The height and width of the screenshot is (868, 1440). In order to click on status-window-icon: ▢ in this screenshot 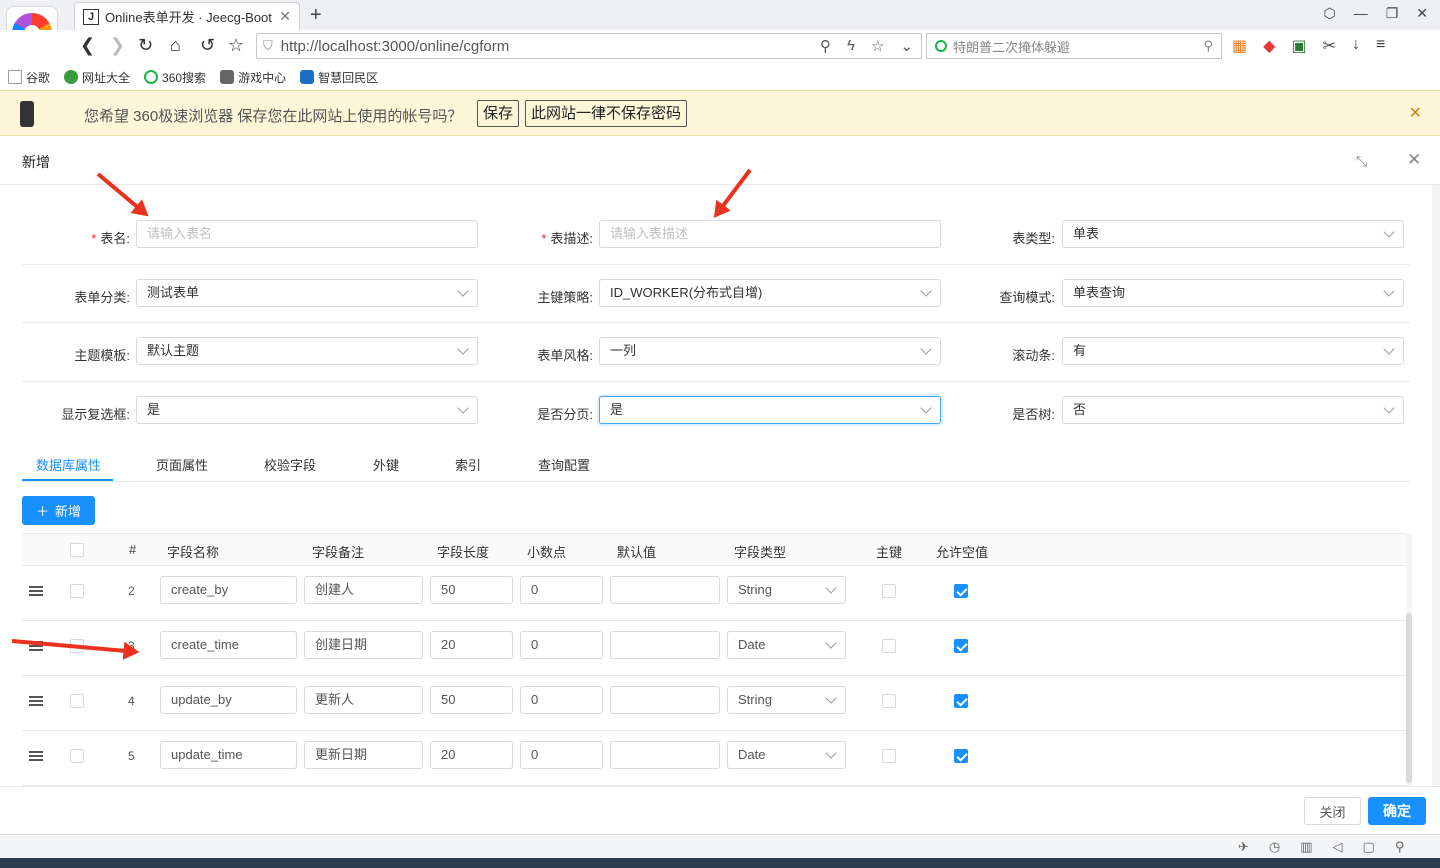, I will do `click(1369, 847)`.